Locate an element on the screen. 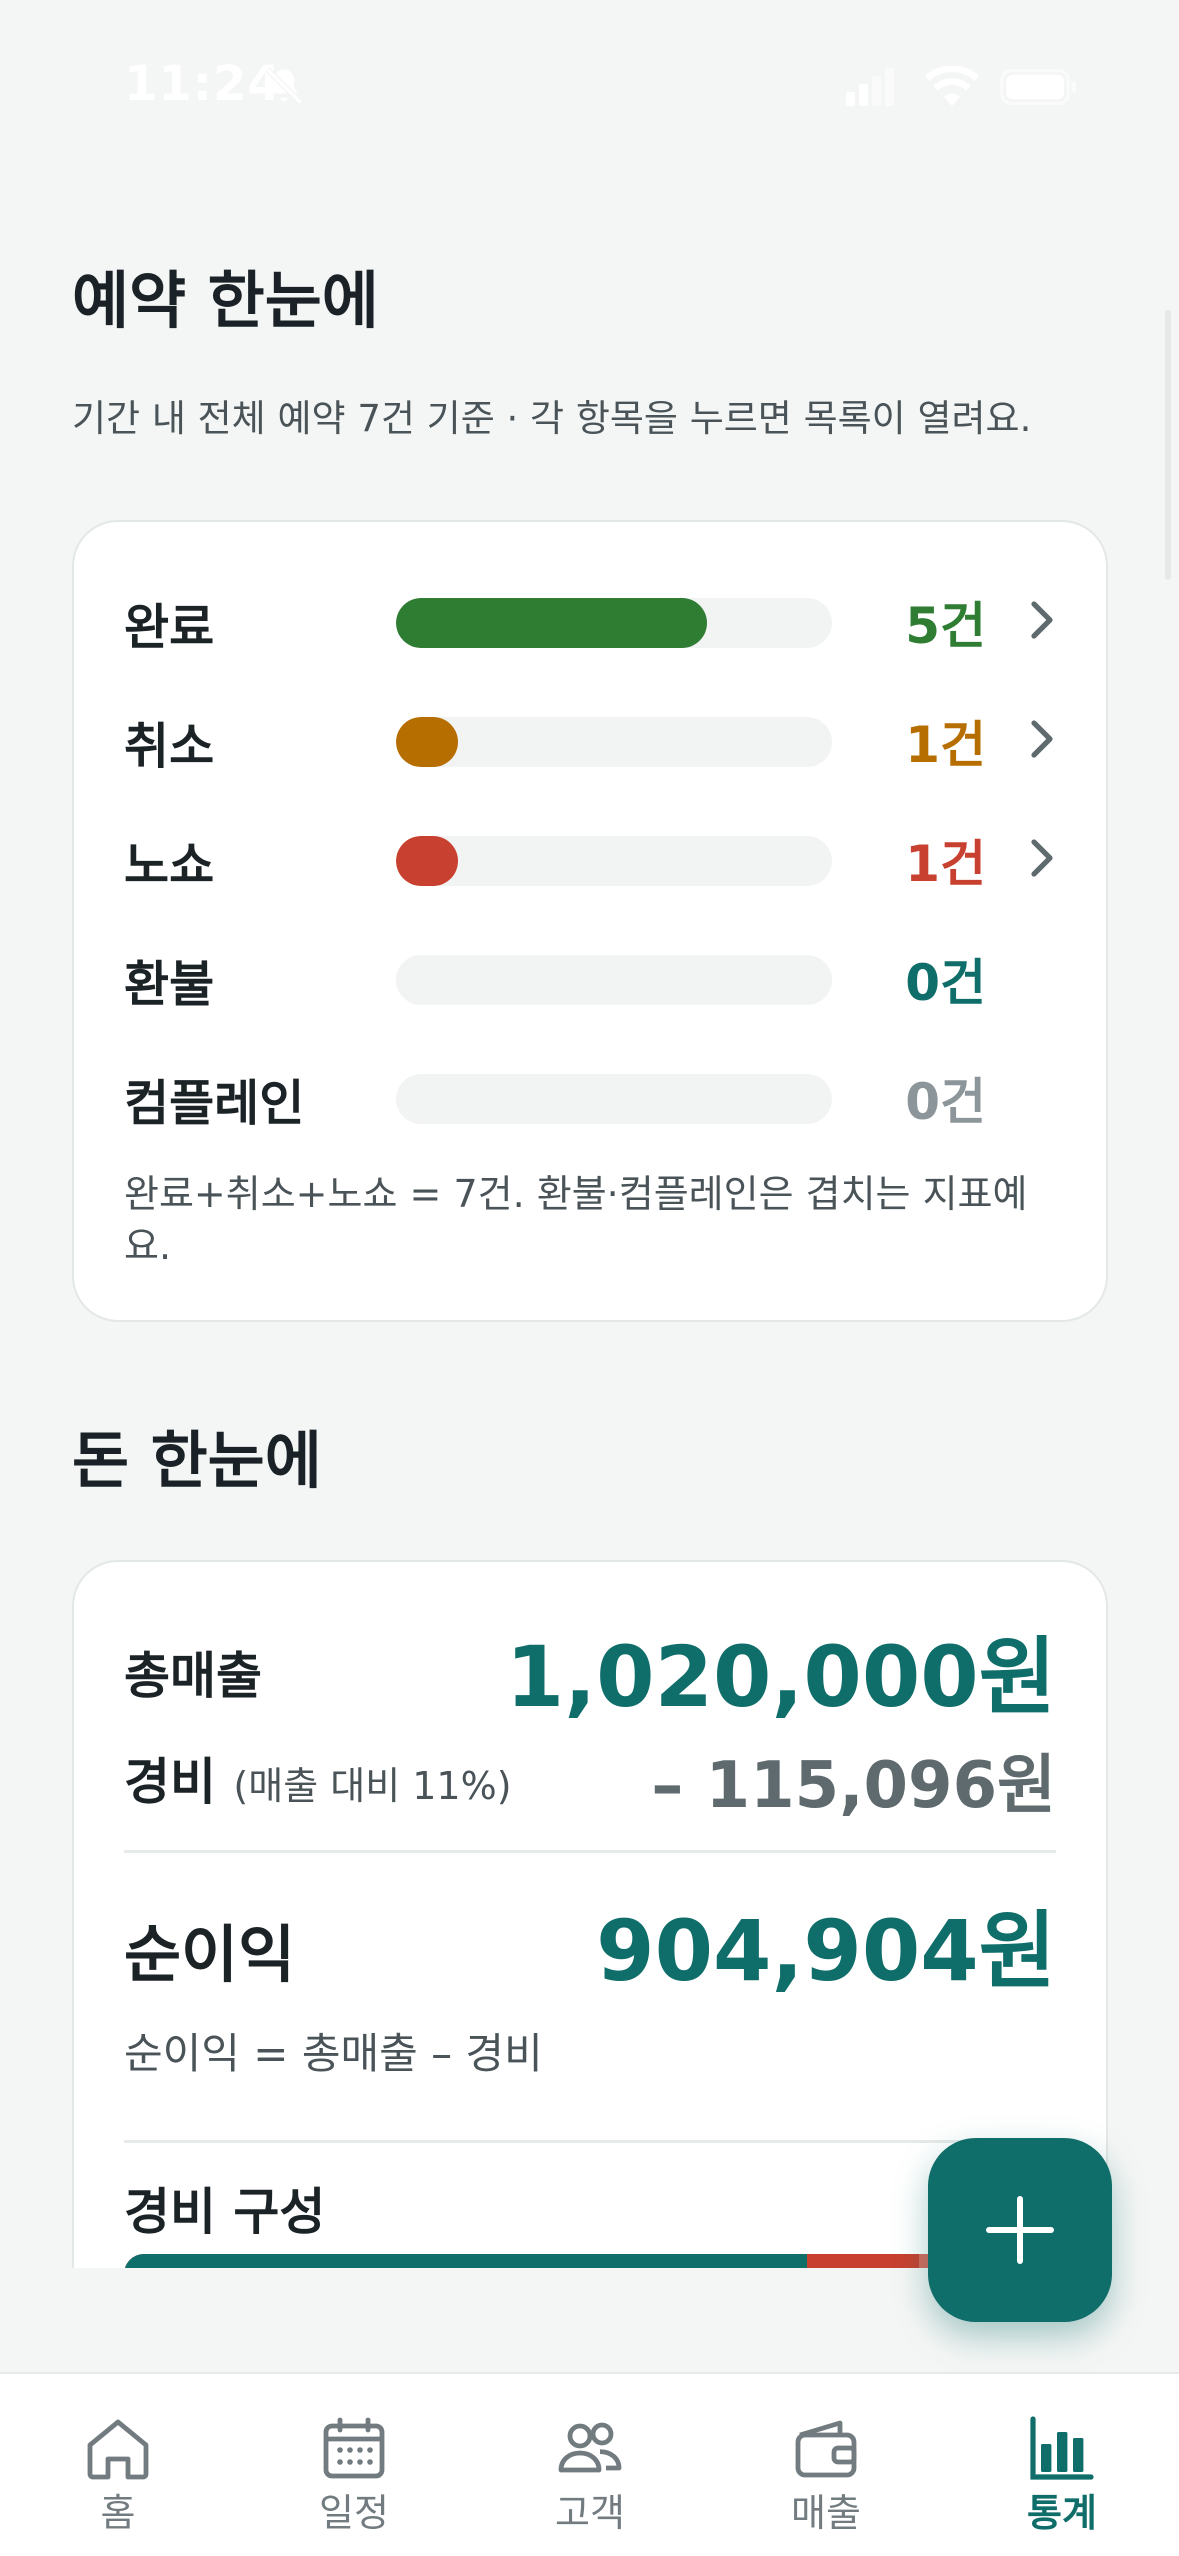 Image resolution: width=1179 pixels, height=2556 pixels. tab-schedule: 일정 is located at coordinates (354, 2465).